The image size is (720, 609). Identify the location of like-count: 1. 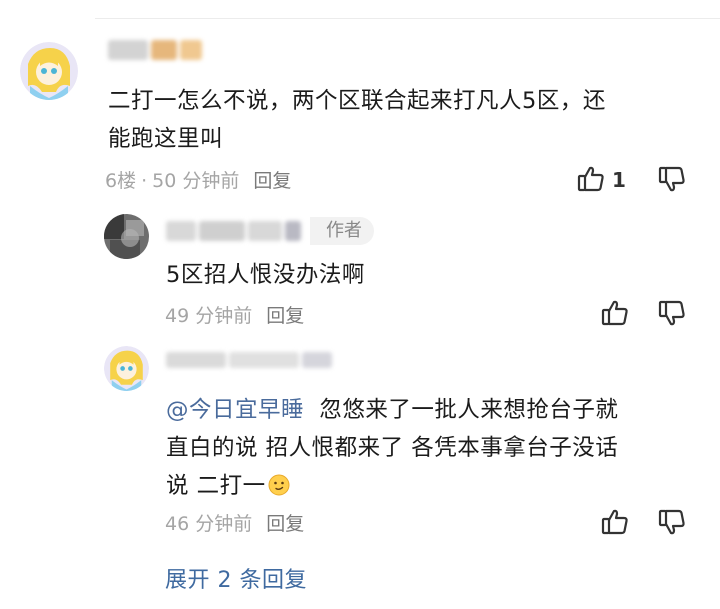
(619, 180).